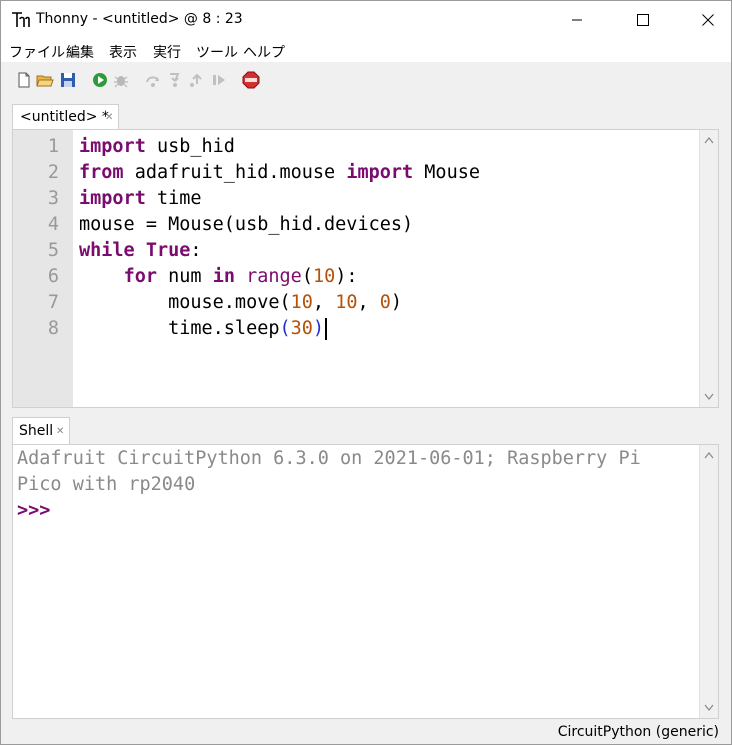  Describe the element at coordinates (53, 224) in the screenshot. I see `line-number: 4` at that location.